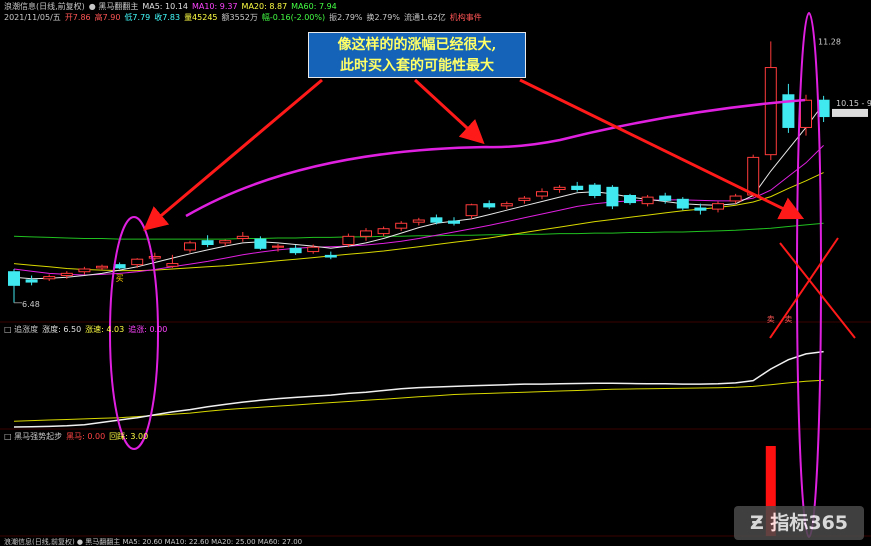  I want to click on watermark-logo: Ƶ 指标365, so click(799, 523).